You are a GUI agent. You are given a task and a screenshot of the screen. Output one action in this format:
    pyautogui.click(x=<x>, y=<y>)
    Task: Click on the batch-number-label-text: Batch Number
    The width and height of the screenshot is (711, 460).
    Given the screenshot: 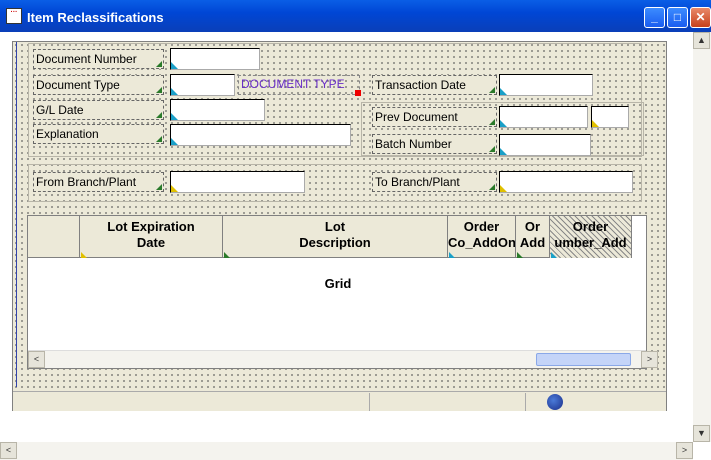 What is the action you would take?
    pyautogui.click(x=413, y=144)
    